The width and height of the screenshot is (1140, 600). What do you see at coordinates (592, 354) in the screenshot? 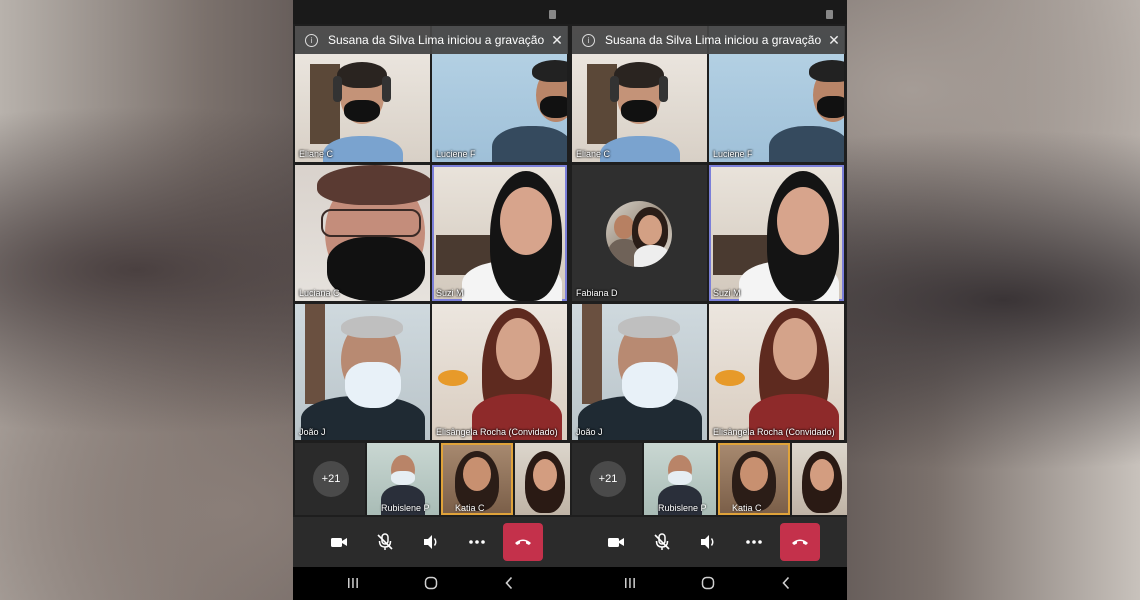
I see `door-frame` at bounding box center [592, 354].